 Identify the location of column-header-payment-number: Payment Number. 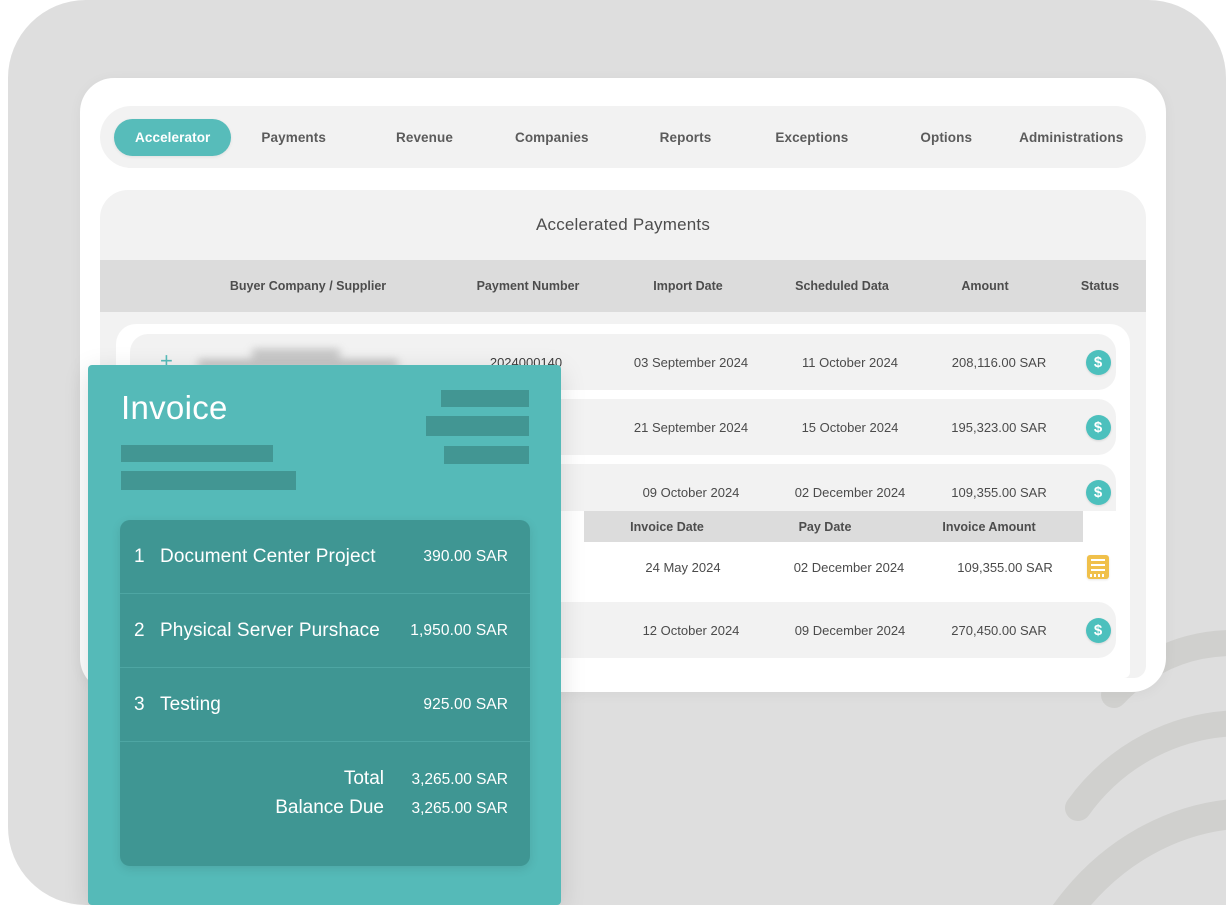
(528, 286).